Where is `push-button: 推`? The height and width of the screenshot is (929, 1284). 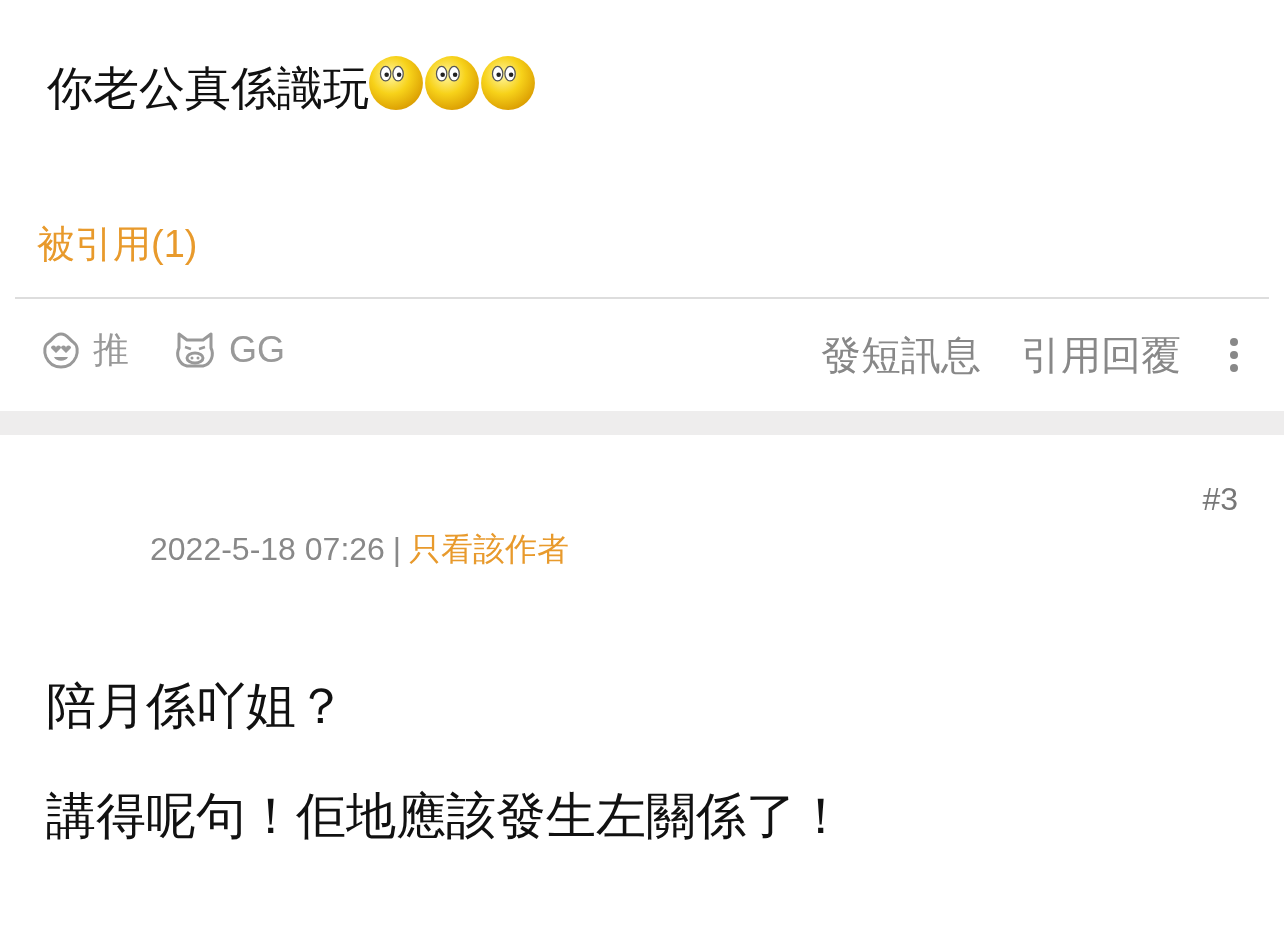
push-button: 推 is located at coordinates (85, 350).